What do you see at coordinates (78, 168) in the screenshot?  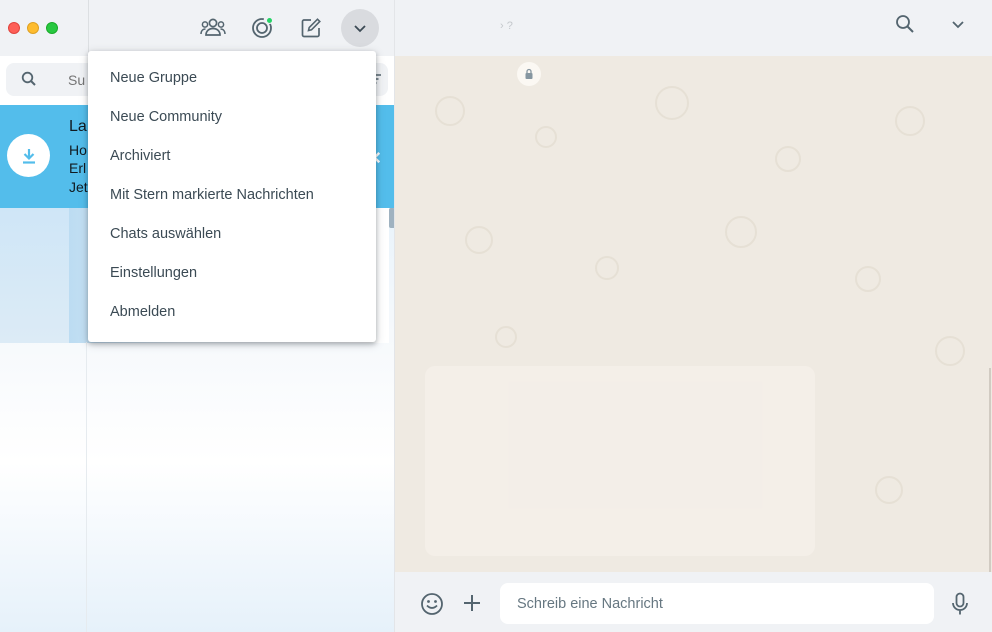 I see `banner-text-line: Erl` at bounding box center [78, 168].